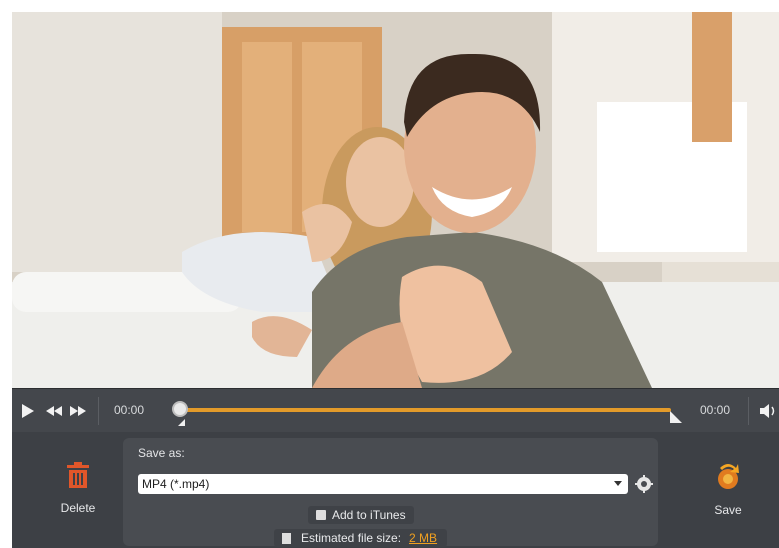  I want to click on current-time: 00:00, so click(129, 410).